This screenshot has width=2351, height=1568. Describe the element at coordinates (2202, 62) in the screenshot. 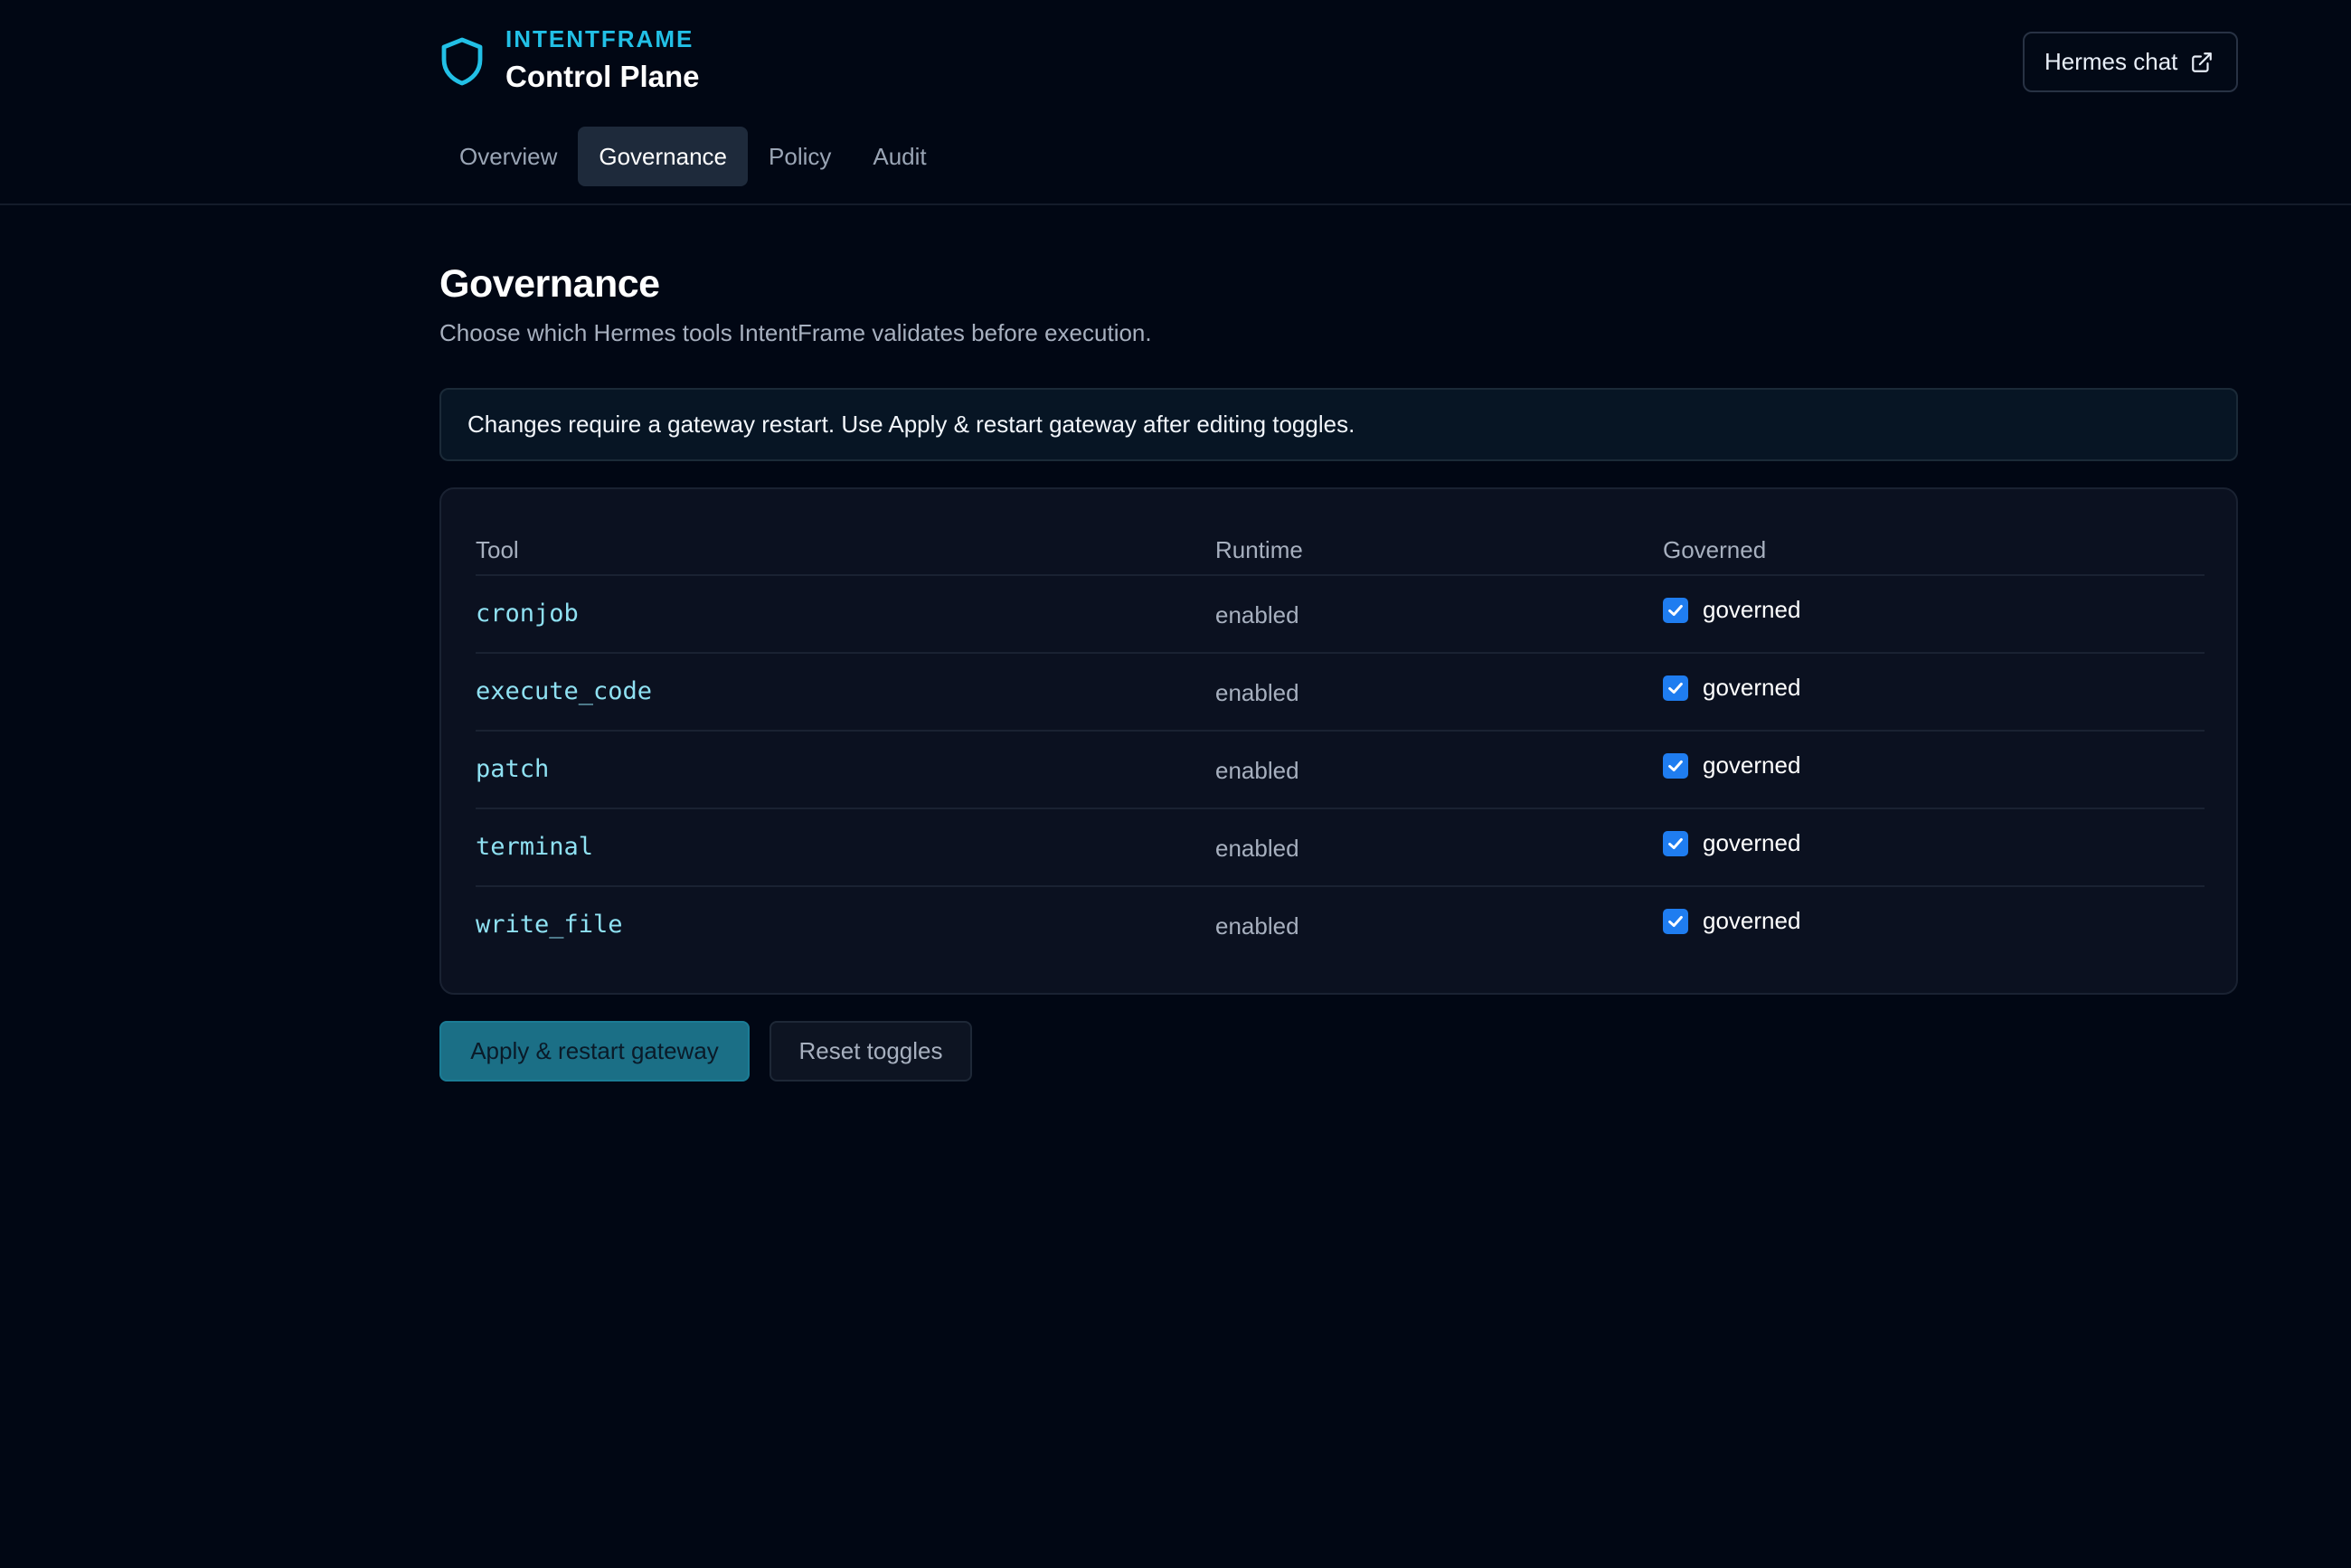

I see `external-link-icon` at that location.